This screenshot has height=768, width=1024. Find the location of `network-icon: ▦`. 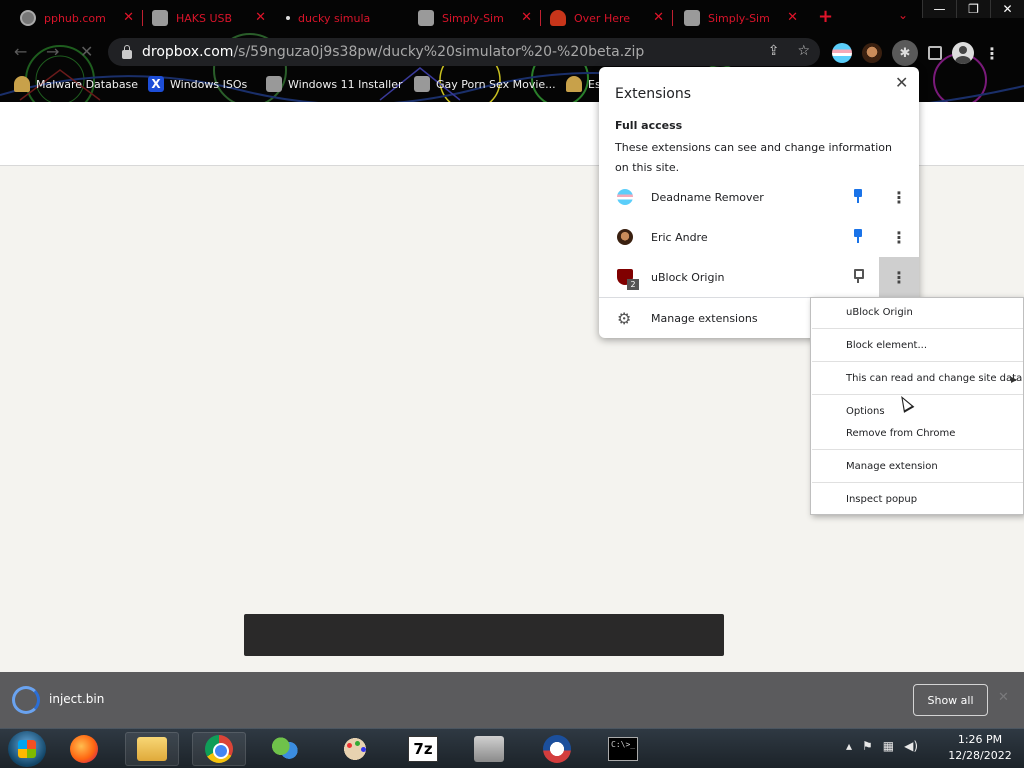

network-icon: ▦ is located at coordinates (888, 746).